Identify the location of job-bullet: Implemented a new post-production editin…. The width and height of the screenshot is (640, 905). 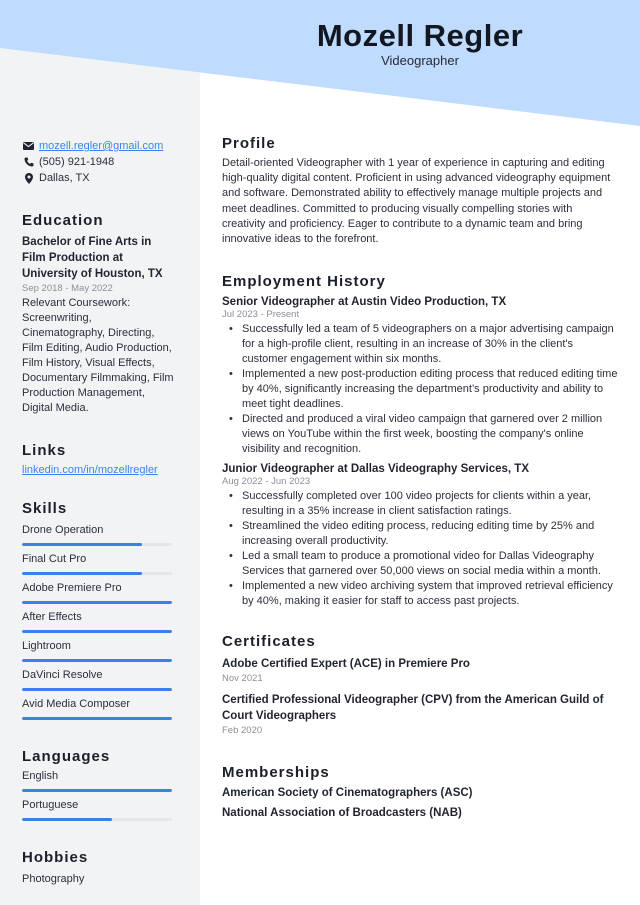
(423, 389).